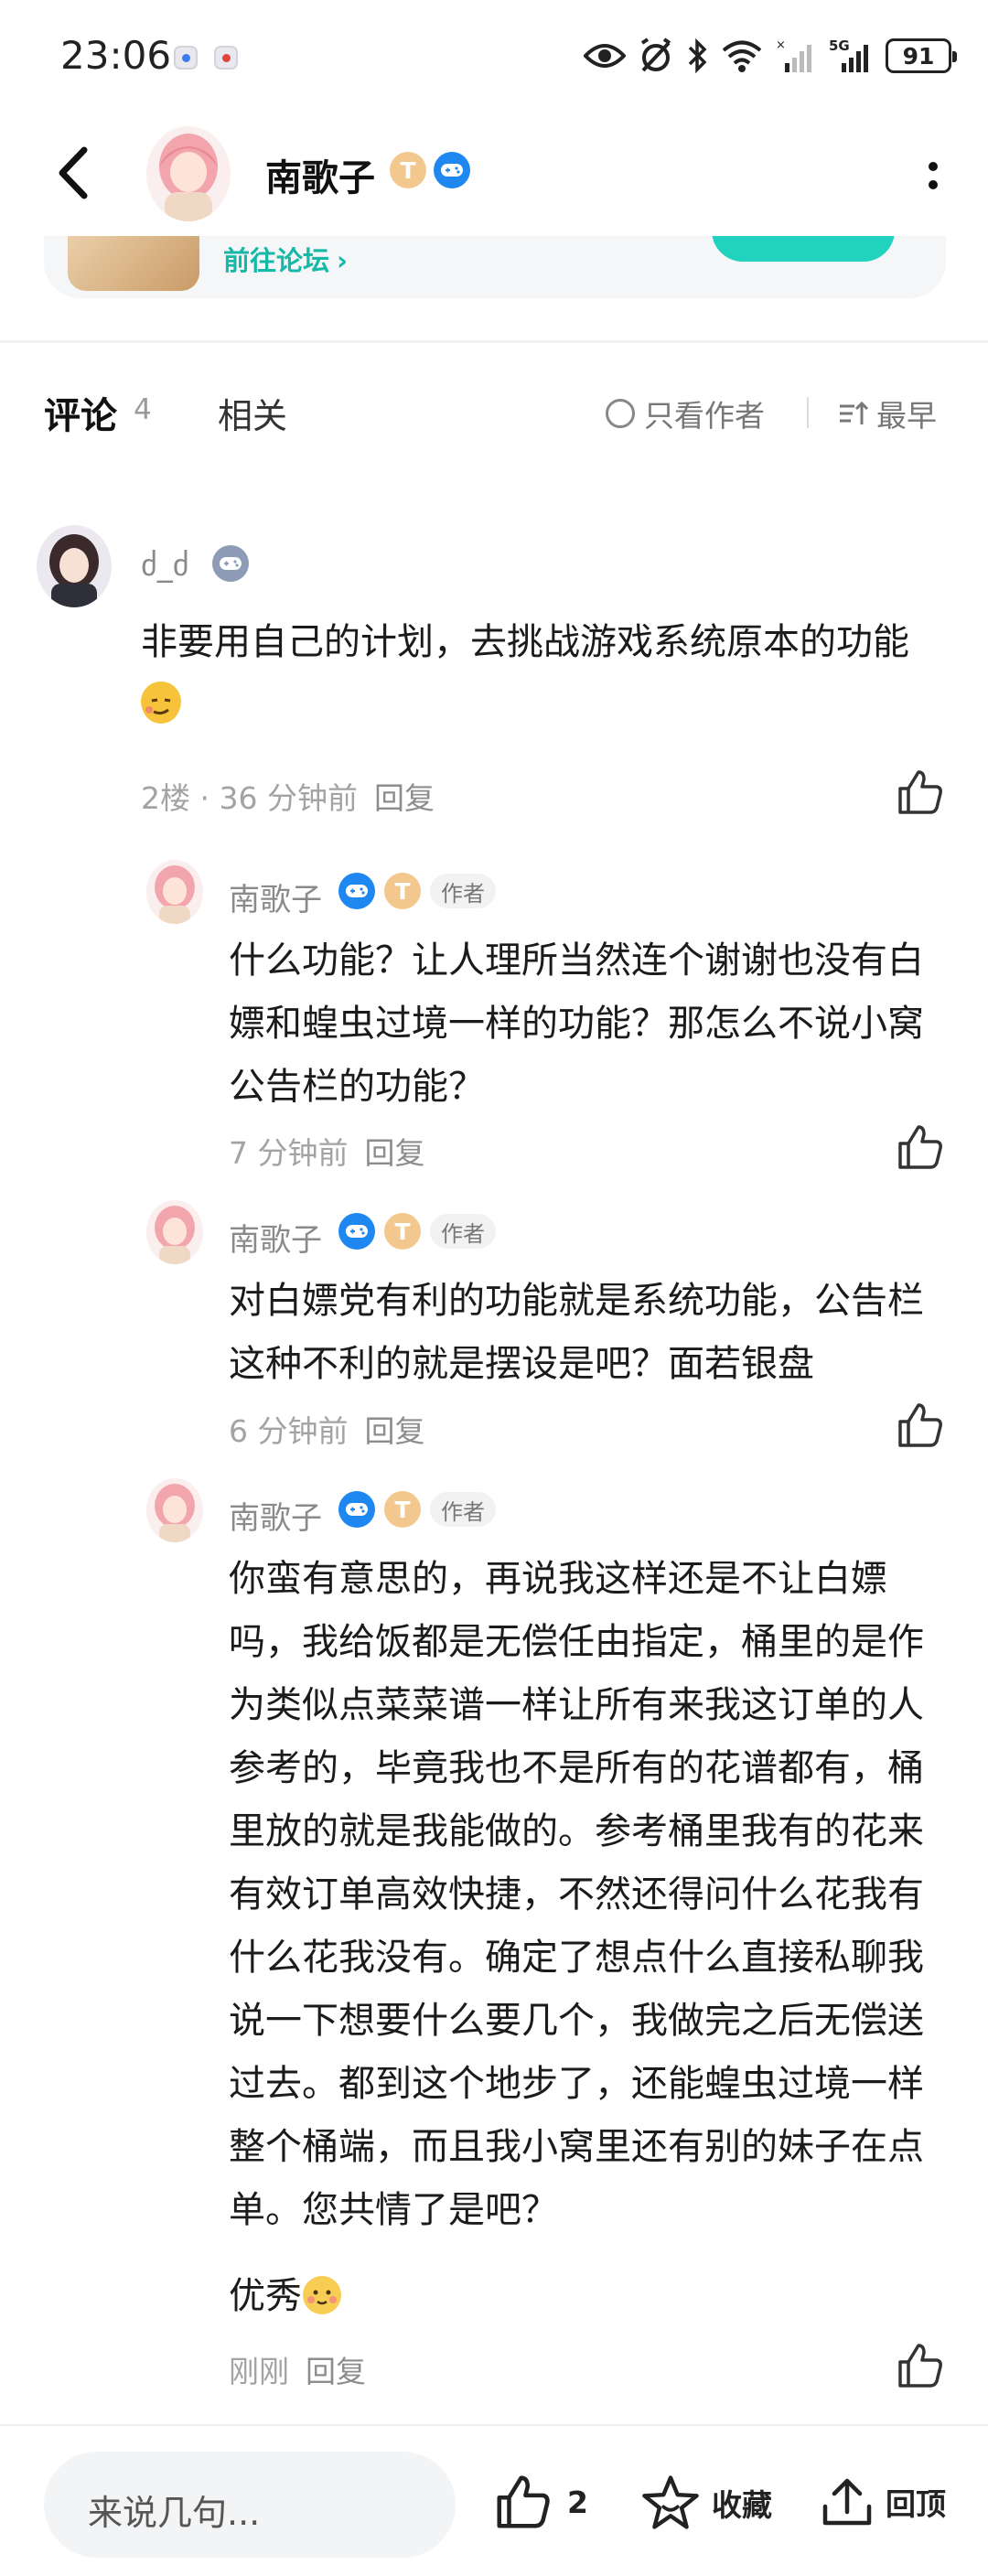 The height and width of the screenshot is (2576, 988). Describe the element at coordinates (525, 642) in the screenshot. I see `comment-text-content: 非要用自己的计划，去挑战游戏系统原本的功能` at that location.